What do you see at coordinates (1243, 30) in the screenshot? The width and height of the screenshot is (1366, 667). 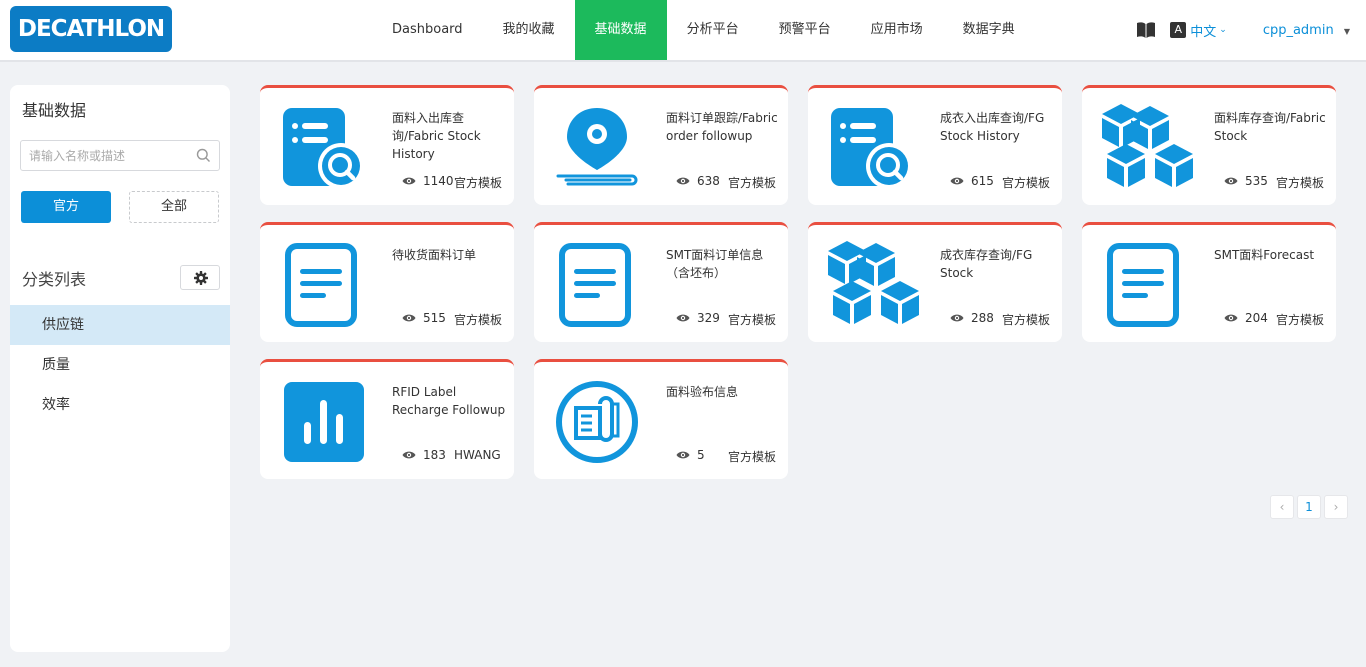 I see `header-right: A 中文 ⌄ cpp_admin ▼` at bounding box center [1243, 30].